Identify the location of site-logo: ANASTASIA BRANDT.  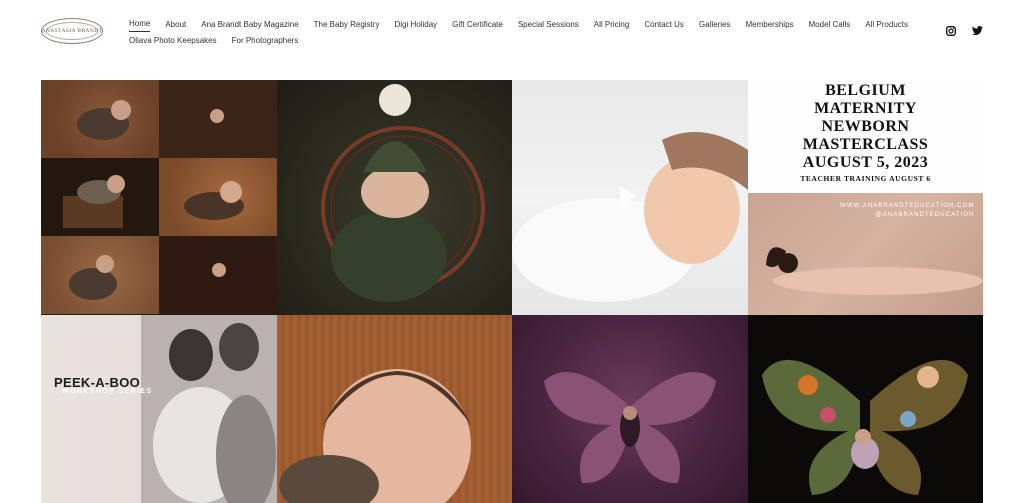
(72, 31).